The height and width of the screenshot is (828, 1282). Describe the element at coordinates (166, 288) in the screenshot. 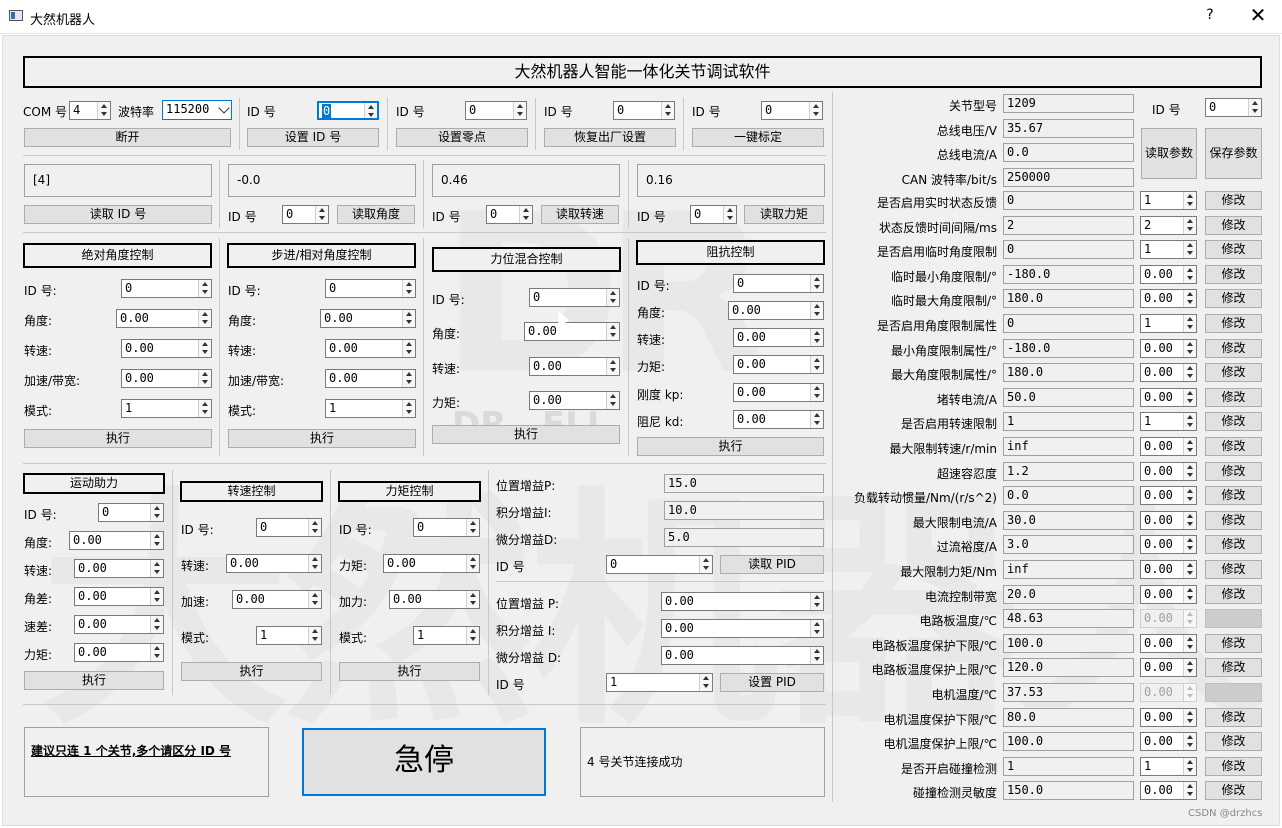

I see `abs-id-spinbox: 0` at that location.